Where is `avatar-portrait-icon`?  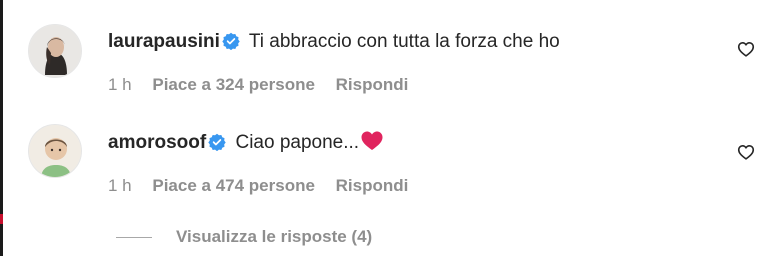 avatar-portrait-icon is located at coordinates (55, 51).